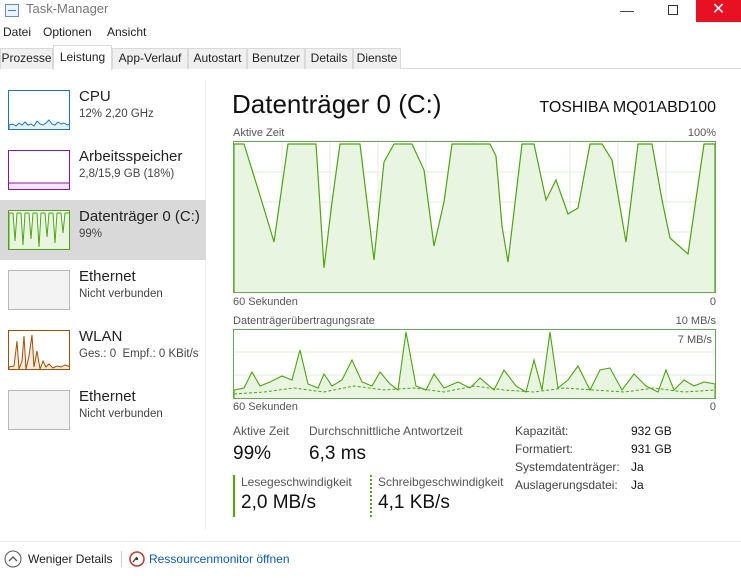 The height and width of the screenshot is (578, 741). I want to click on maximize-icon, so click(673, 10).